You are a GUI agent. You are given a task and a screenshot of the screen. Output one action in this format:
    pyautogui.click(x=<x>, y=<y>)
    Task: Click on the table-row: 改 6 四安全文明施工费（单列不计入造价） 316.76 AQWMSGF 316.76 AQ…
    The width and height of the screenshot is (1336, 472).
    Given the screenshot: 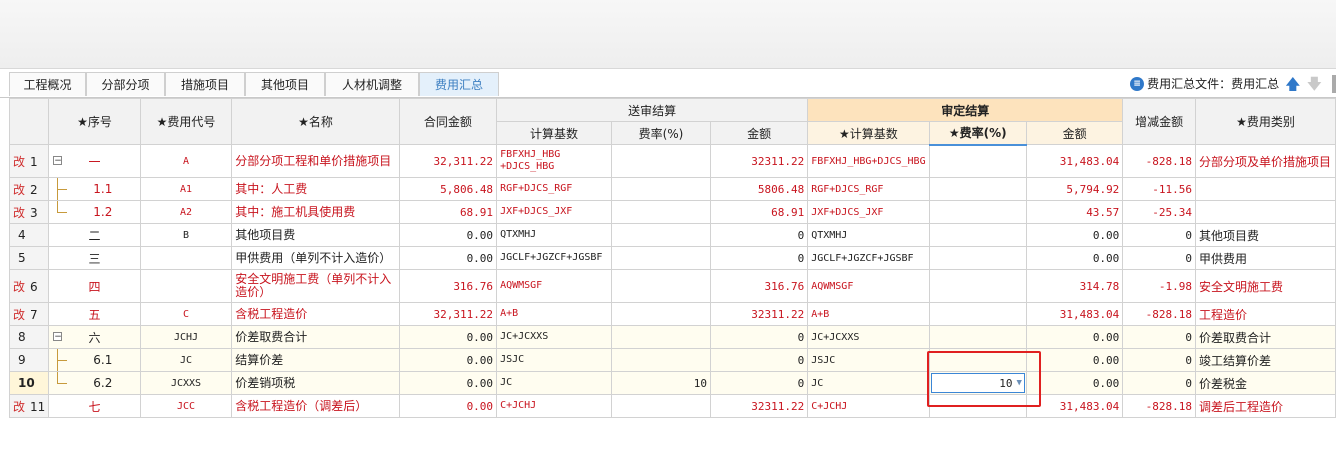 What is the action you would take?
    pyautogui.click(x=672, y=286)
    